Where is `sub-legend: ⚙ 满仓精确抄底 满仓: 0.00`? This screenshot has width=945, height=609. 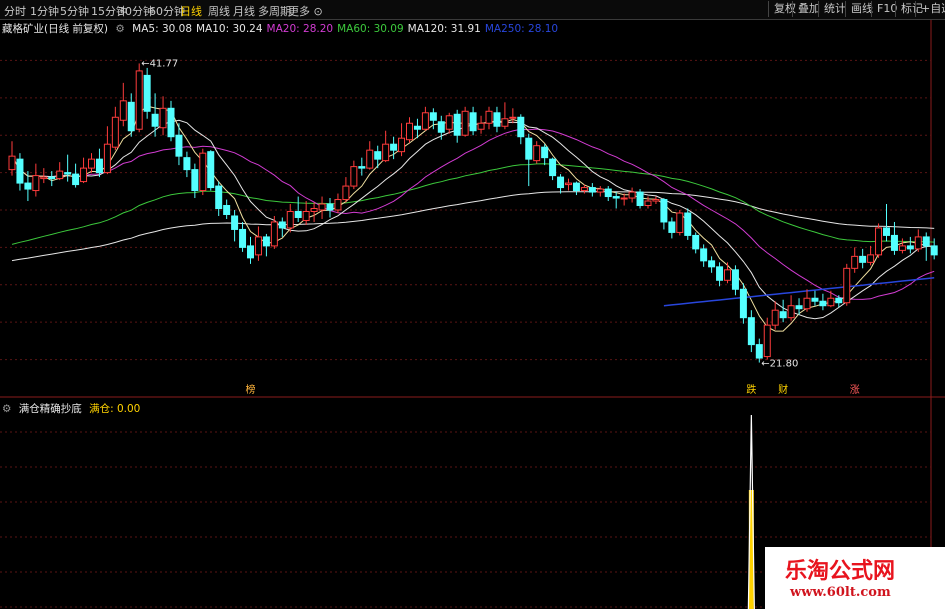
sub-legend: ⚙ 满仓精确抄底 满仓: 0.00 is located at coordinates (73, 408).